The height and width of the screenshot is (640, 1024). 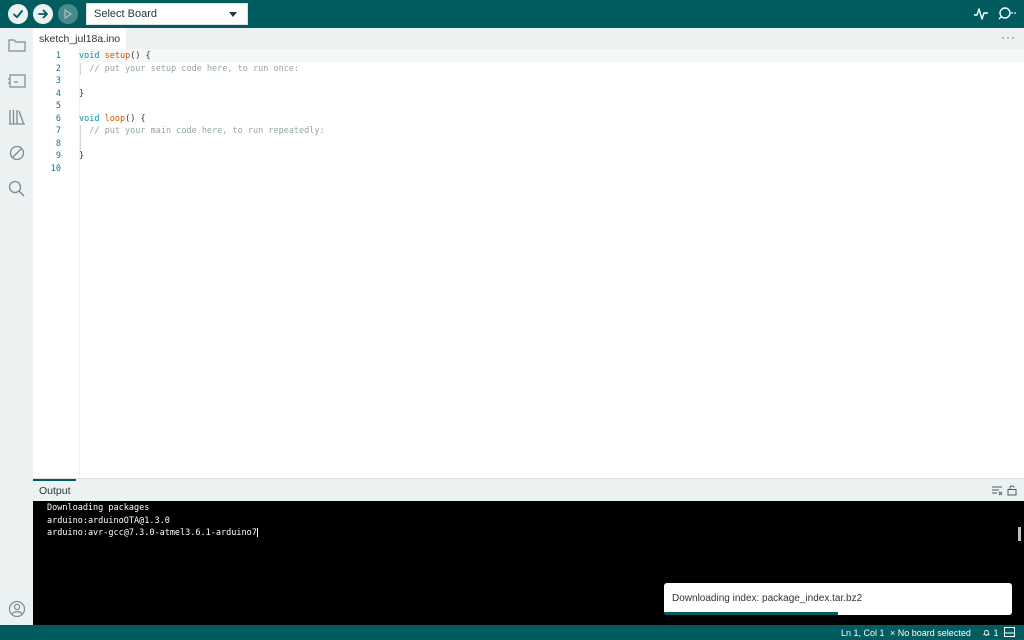 What do you see at coordinates (58, 131) in the screenshot?
I see `line-number: 7` at bounding box center [58, 131].